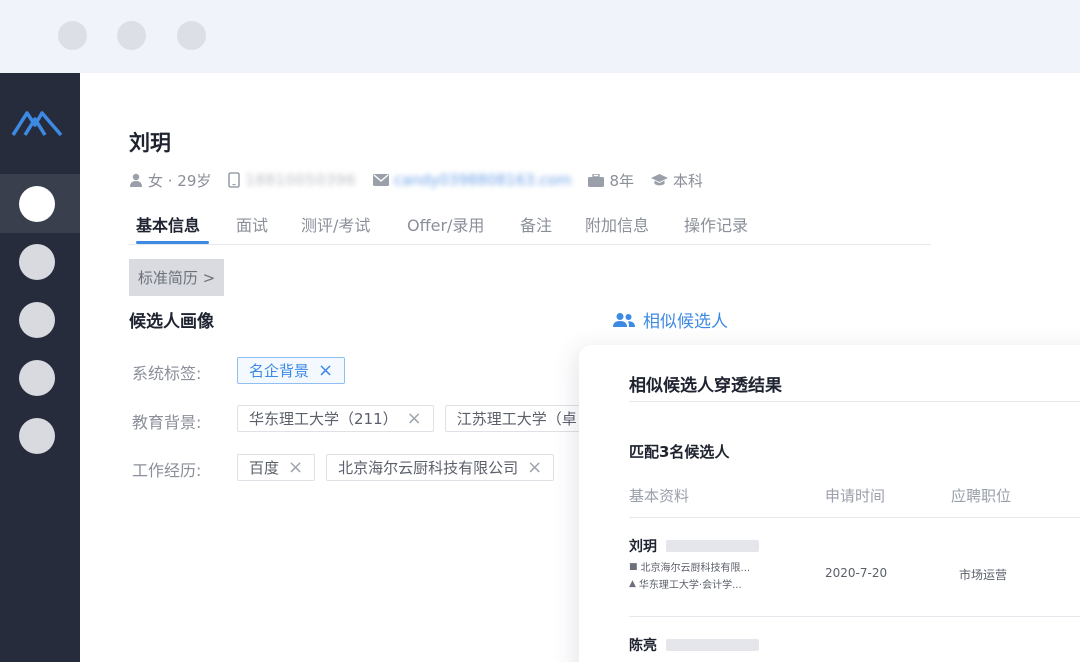  What do you see at coordinates (622, 180) in the screenshot?
I see `work-years: 8年` at bounding box center [622, 180].